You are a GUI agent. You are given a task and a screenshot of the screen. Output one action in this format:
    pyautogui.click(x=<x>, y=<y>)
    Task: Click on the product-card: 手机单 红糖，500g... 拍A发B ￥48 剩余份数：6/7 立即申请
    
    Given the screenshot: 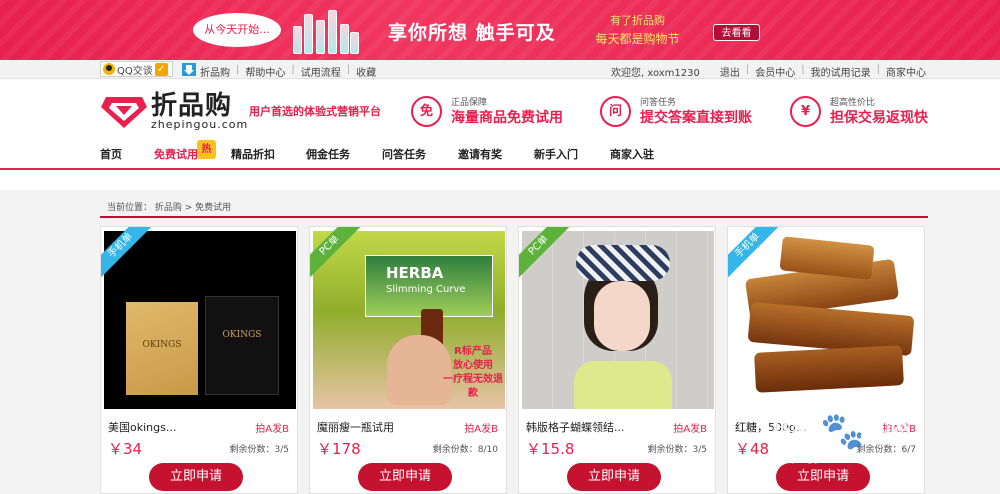 What is the action you would take?
    pyautogui.click(x=826, y=360)
    